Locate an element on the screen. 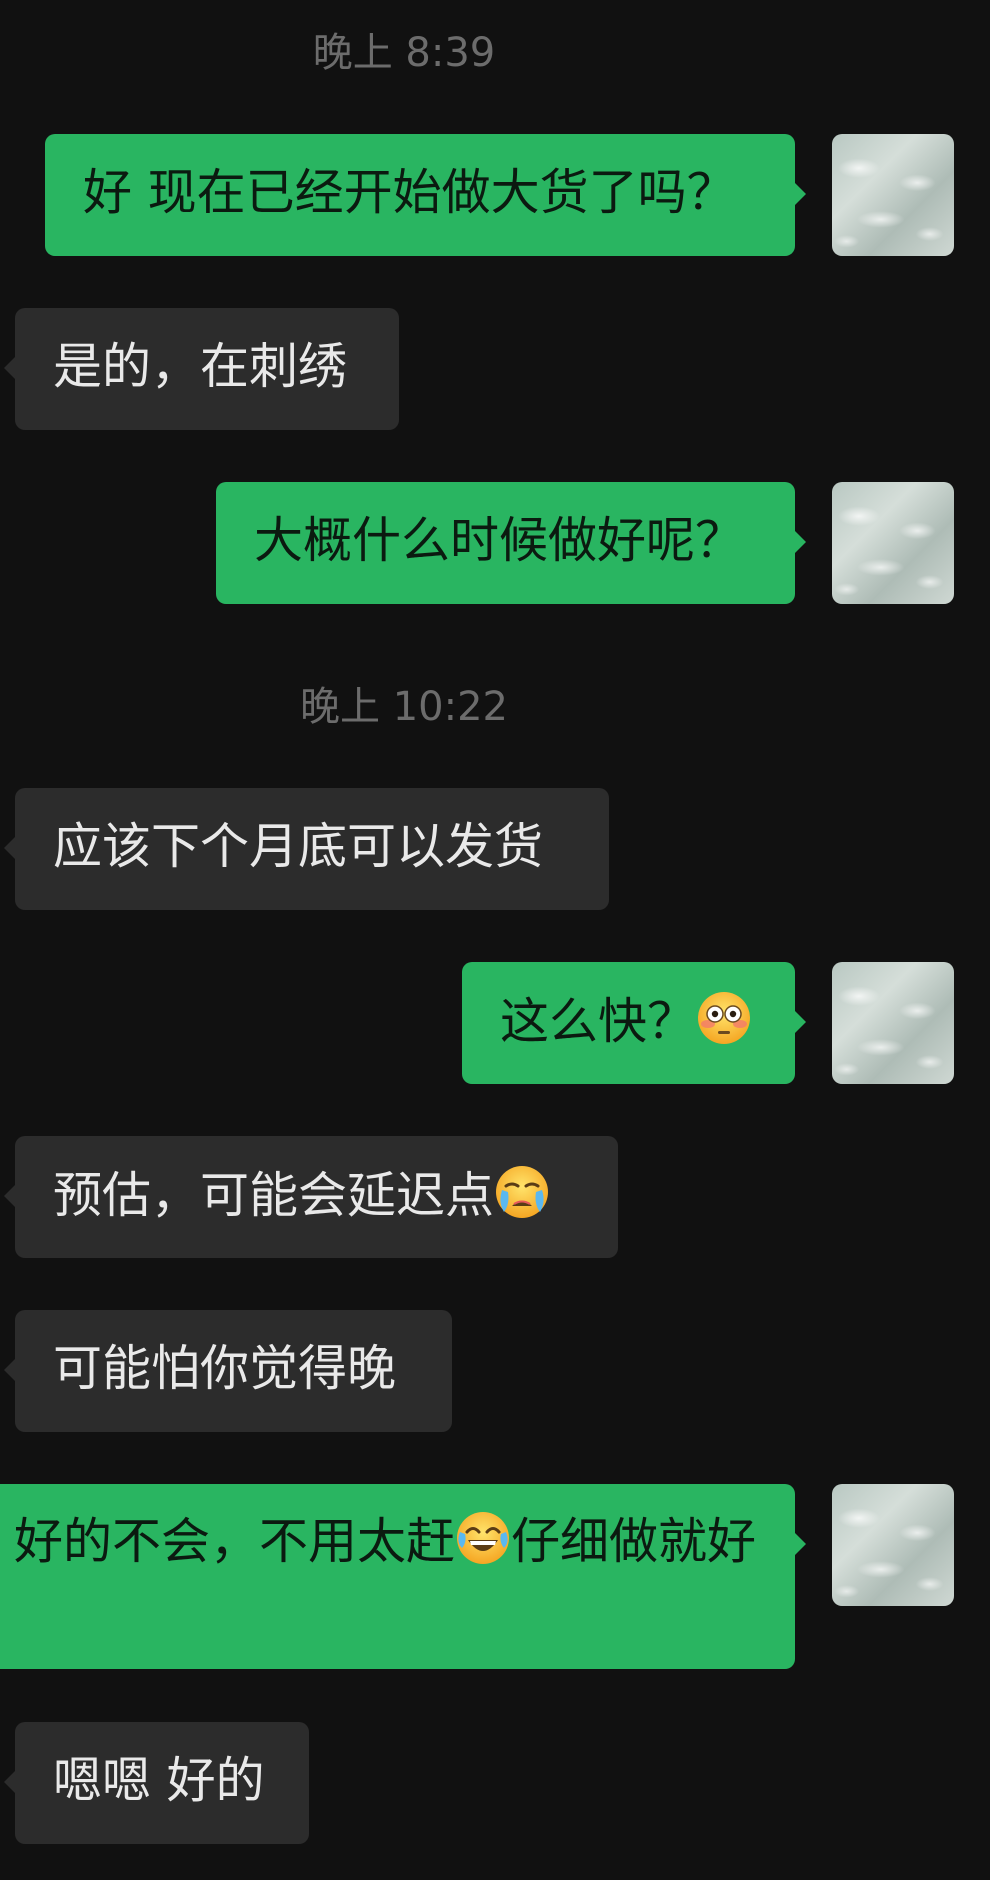 This screenshot has height=1880, width=990. crying-face-emoji-icon is located at coordinates (522, 1192).